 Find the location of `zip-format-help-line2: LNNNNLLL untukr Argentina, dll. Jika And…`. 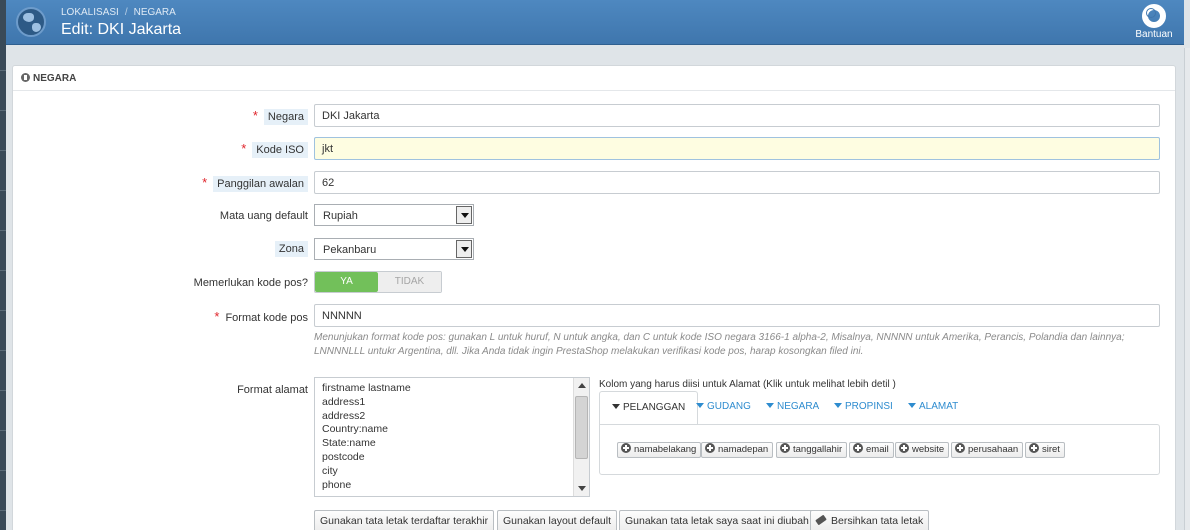

zip-format-help-line2: LNNNNLLL untukr Argentina, dll. Jika And… is located at coordinates (589, 351).